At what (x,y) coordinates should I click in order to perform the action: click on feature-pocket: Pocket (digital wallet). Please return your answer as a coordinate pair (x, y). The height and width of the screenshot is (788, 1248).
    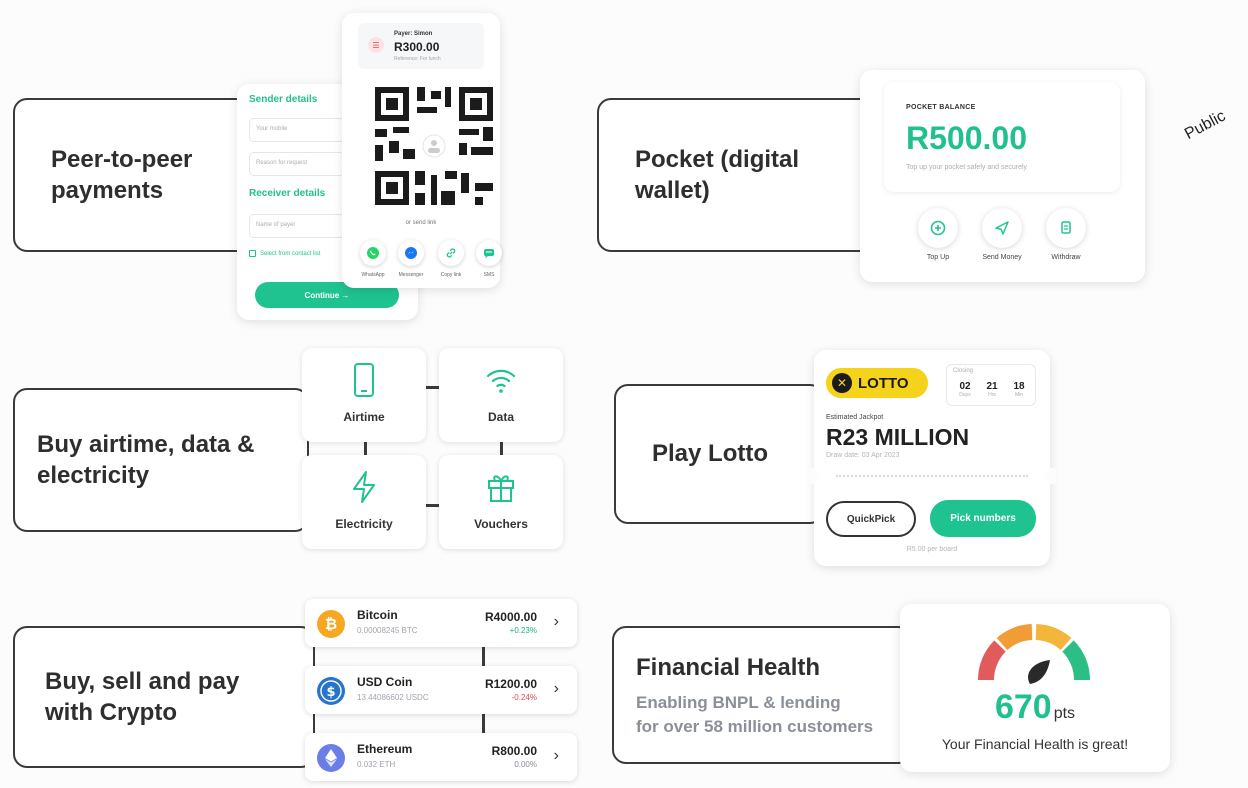
    Looking at the image, I should click on (737, 175).